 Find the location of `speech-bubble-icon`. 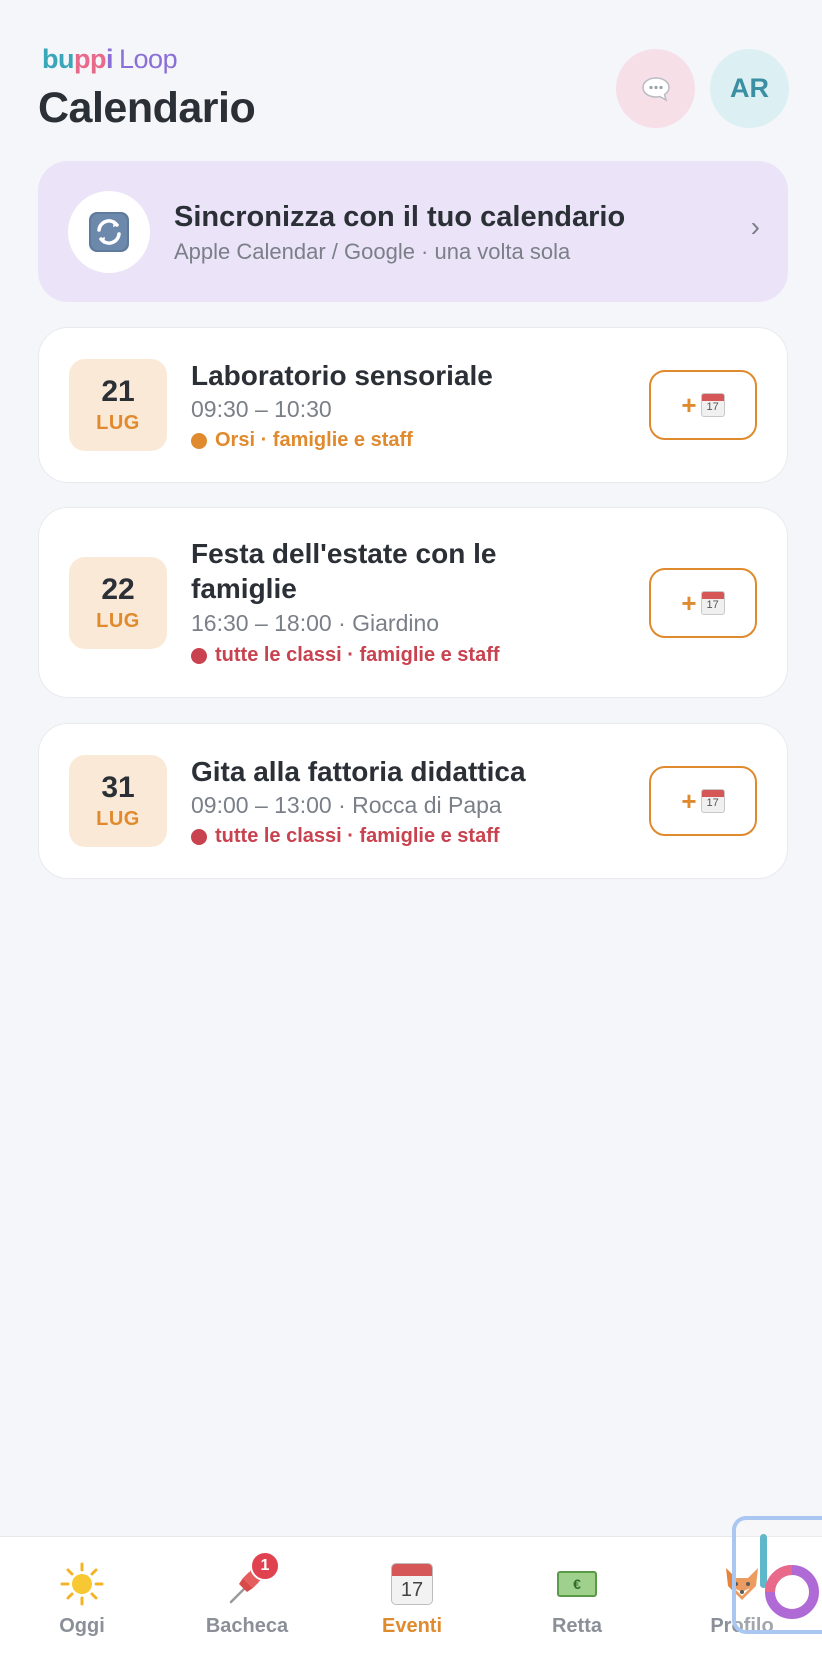

speech-bubble-icon is located at coordinates (655, 89).